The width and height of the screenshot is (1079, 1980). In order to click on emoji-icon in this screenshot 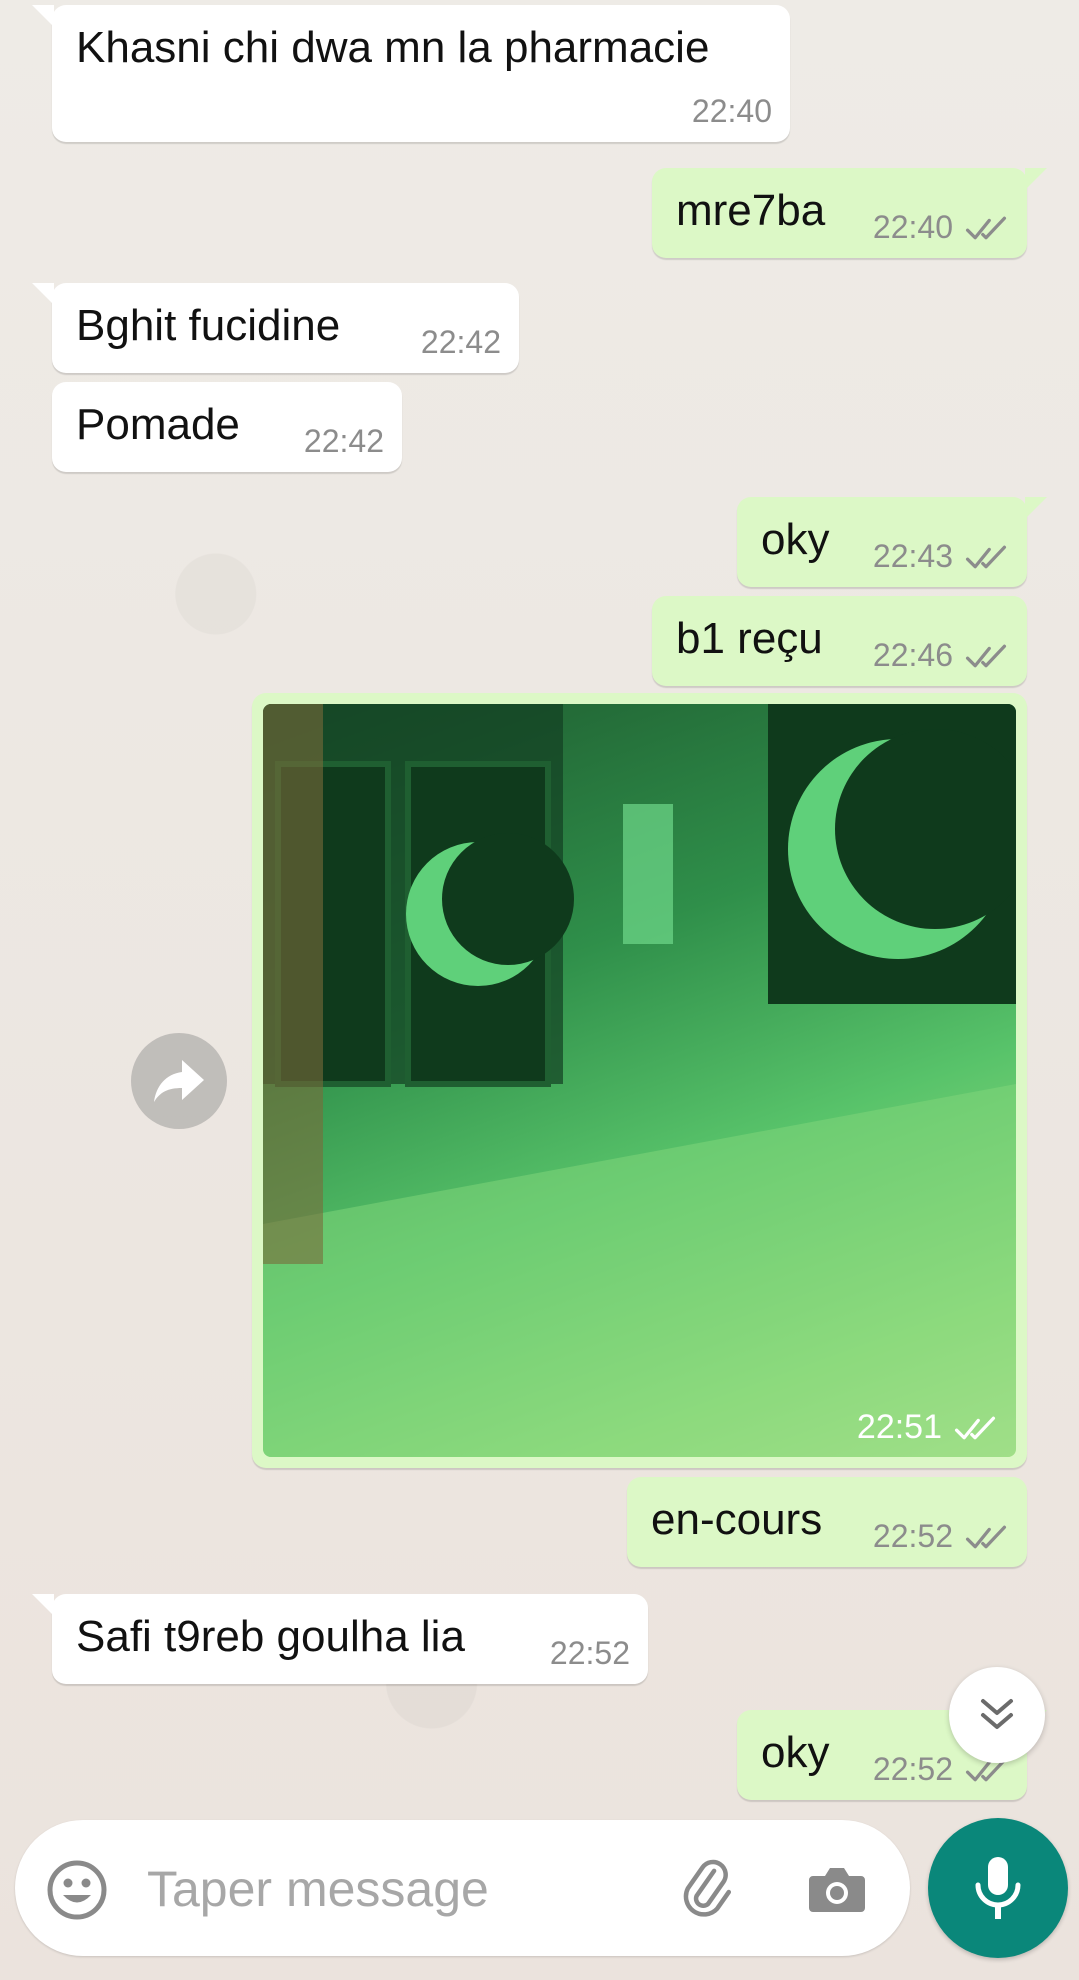, I will do `click(77, 1890)`.